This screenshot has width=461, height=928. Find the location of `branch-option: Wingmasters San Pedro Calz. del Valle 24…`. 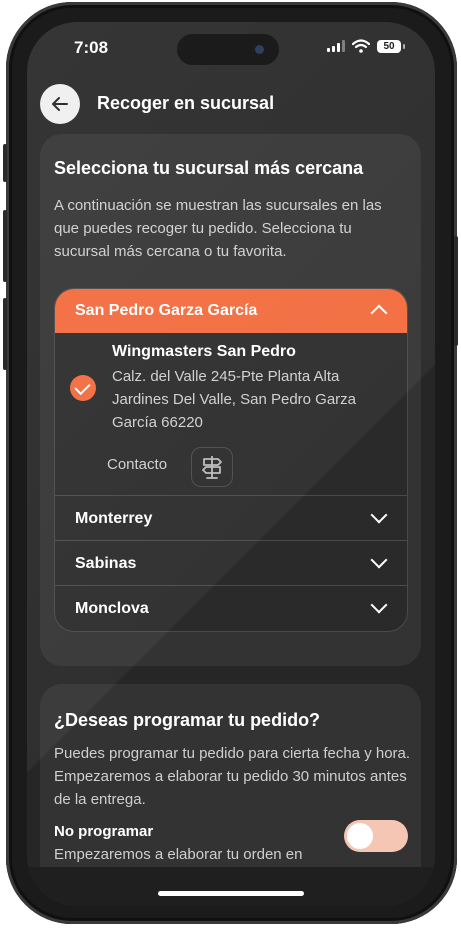

branch-option: Wingmasters San Pedro Calz. del Valle 24… is located at coordinates (231, 414).